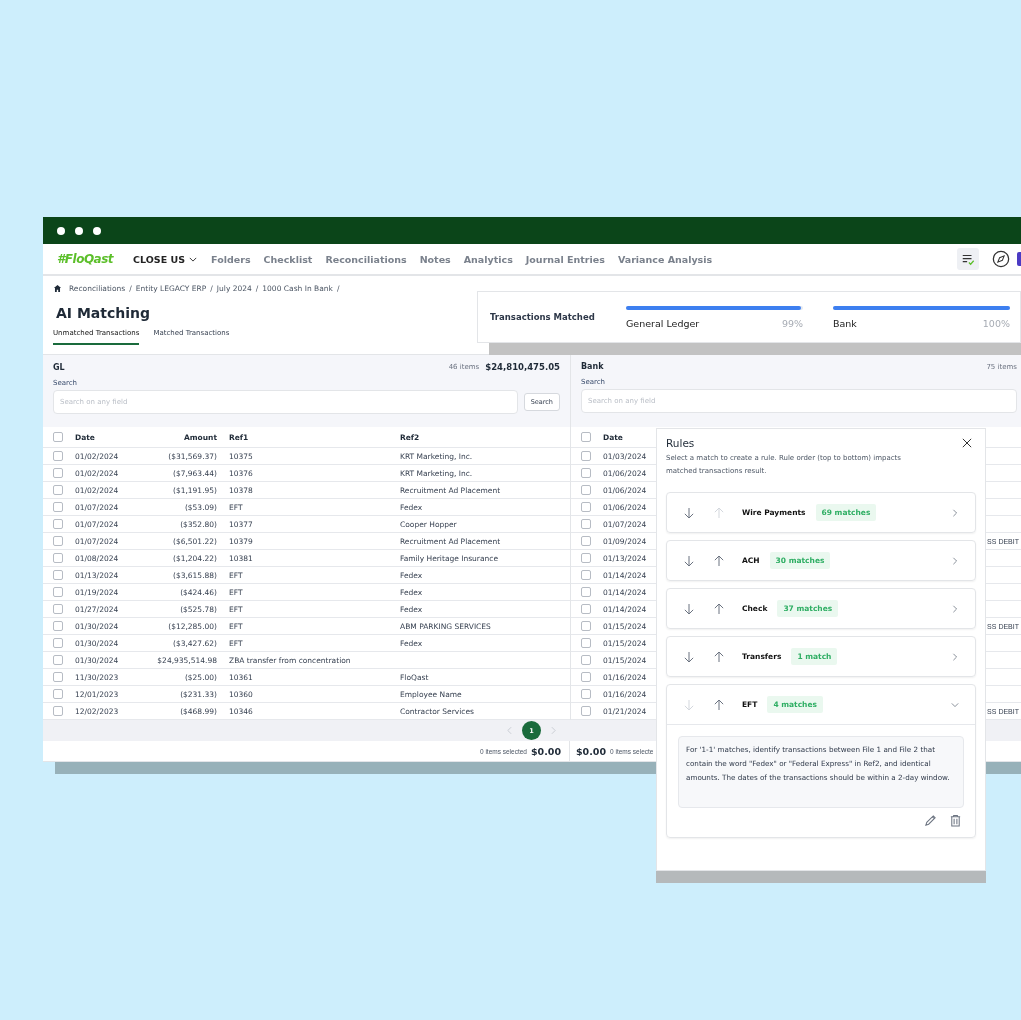 The width and height of the screenshot is (1021, 1020). Describe the element at coordinates (996, 323) in the screenshot. I see `meter-reading: 100%` at that location.